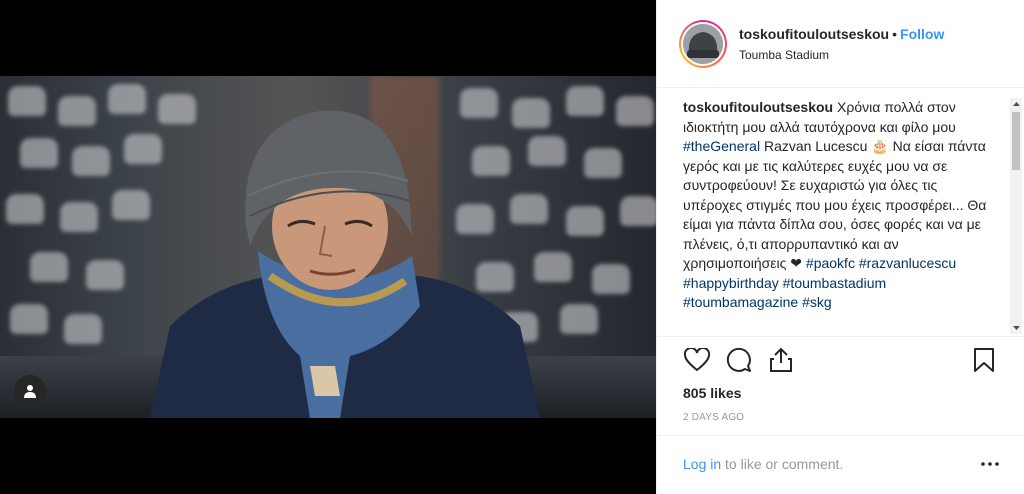 This screenshot has width=1024, height=494. What do you see at coordinates (712, 393) in the screenshot?
I see `likes-count: 805 likes` at bounding box center [712, 393].